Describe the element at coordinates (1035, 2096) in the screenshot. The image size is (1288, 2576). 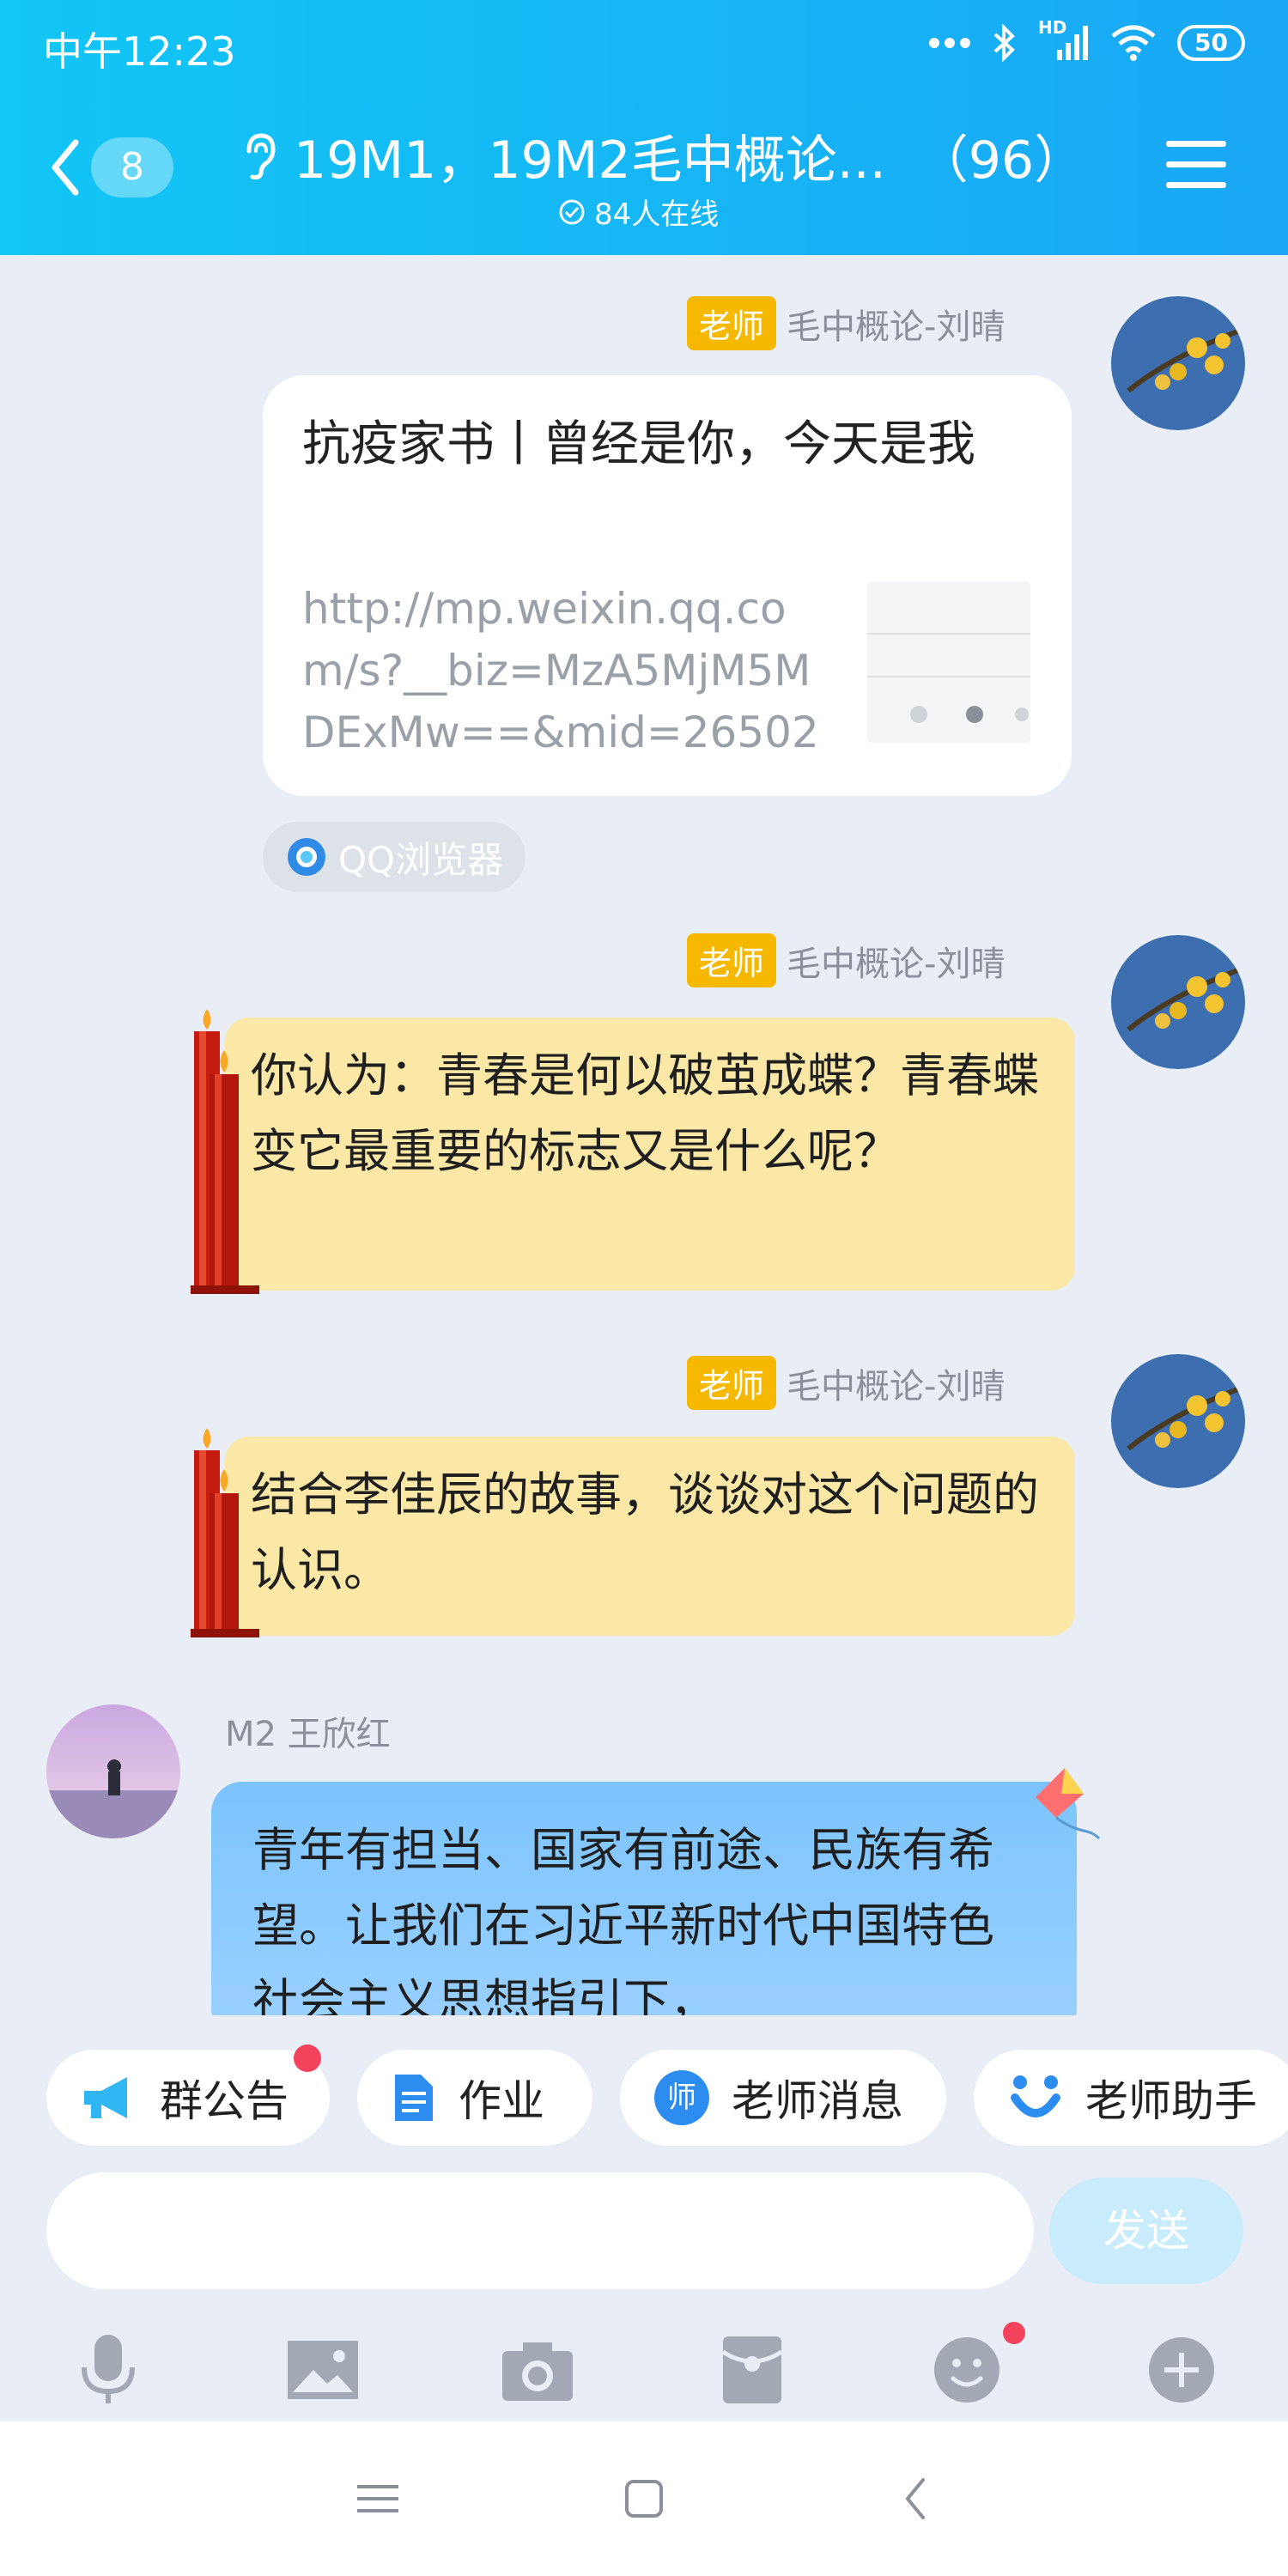
I see `smile-helper-icon` at that location.